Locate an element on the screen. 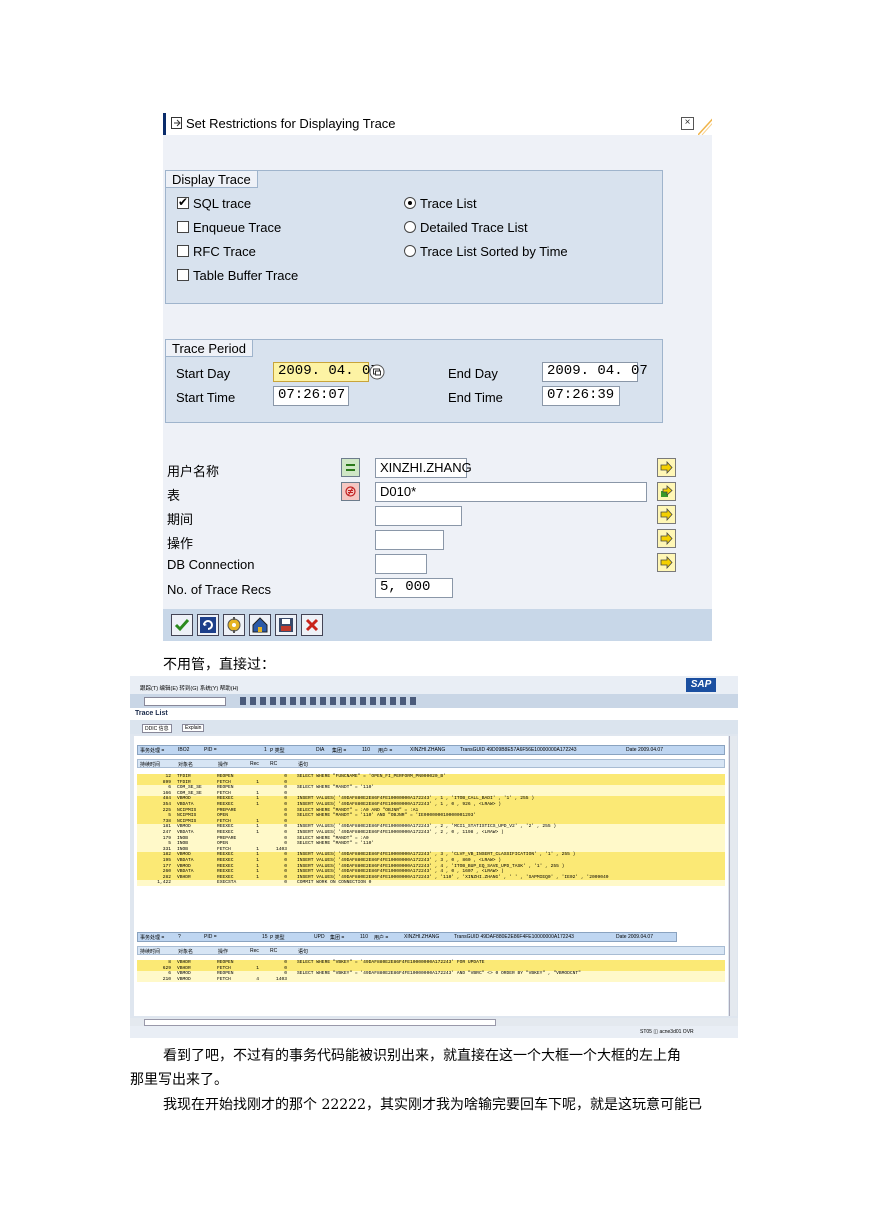 The image size is (869, 1228). settings-button is located at coordinates (234, 625).